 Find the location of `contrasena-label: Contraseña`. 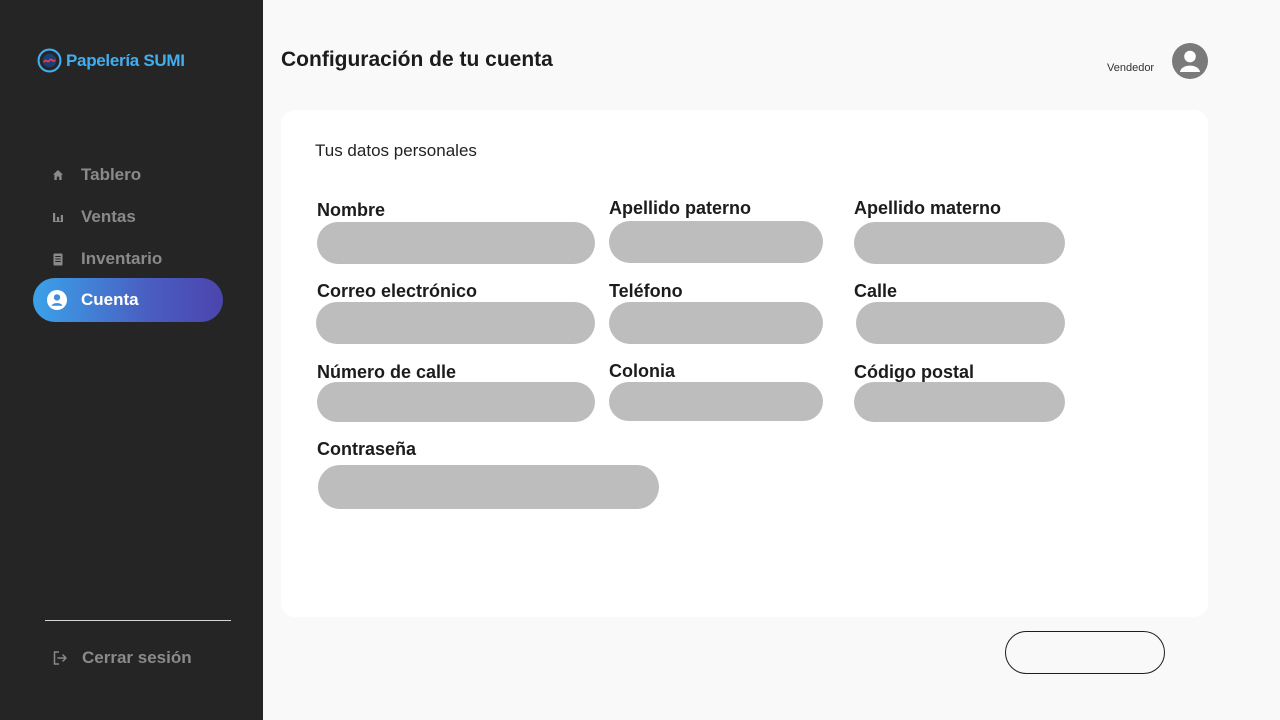

contrasena-label: Contraseña is located at coordinates (367, 449).